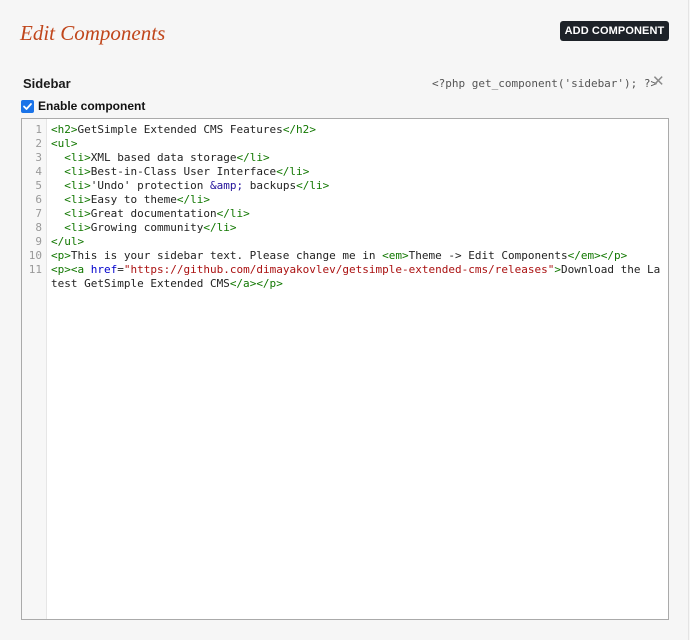 The width and height of the screenshot is (690, 640). Describe the element at coordinates (357, 186) in the screenshot. I see `code-line: <li>'Undo' protection &amp; backups</li>` at that location.